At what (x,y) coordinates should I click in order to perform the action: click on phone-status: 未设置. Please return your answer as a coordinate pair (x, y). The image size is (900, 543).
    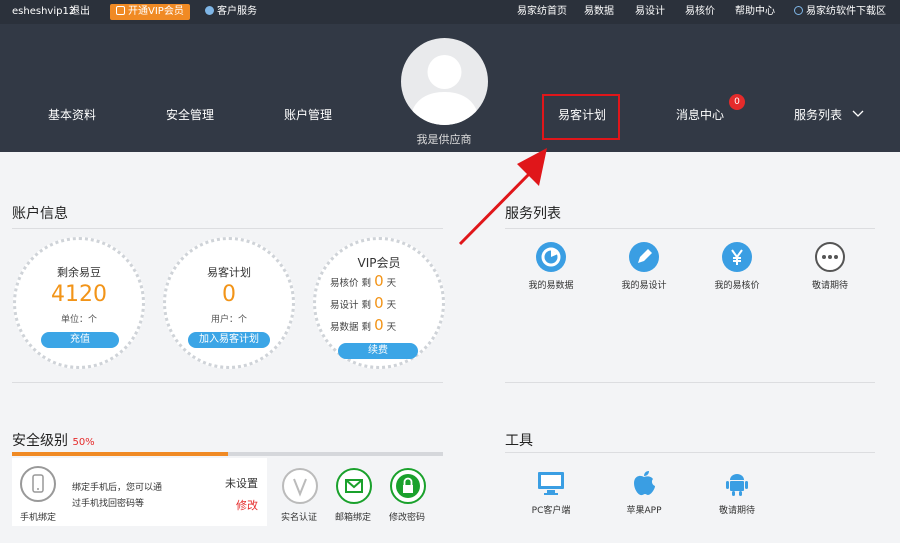
    Looking at the image, I should click on (241, 483).